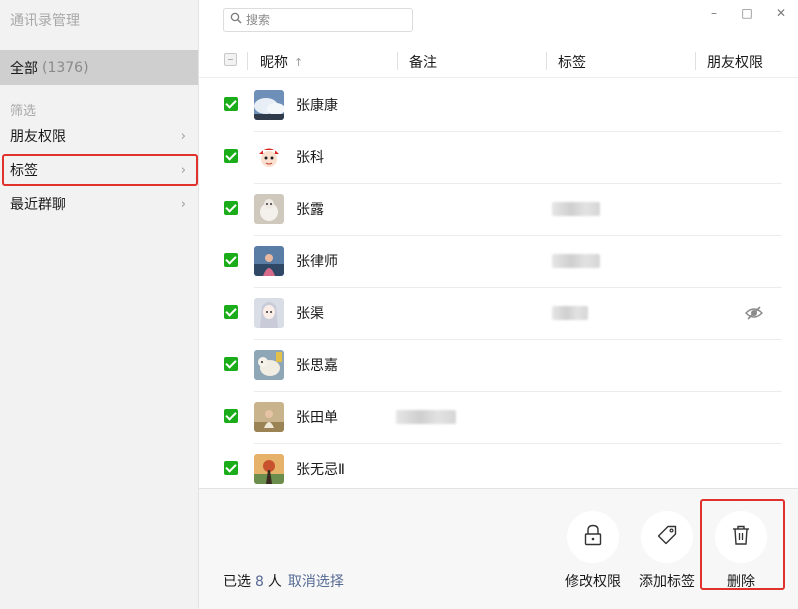  Describe the element at coordinates (23, 111) in the screenshot. I see `filter-heading: 筛选` at that location.